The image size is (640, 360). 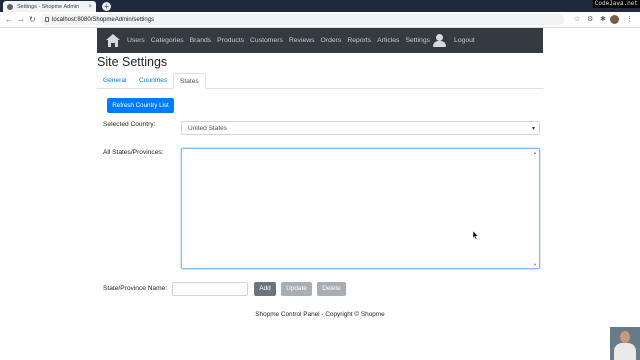 What do you see at coordinates (360, 128) in the screenshot?
I see `country-select: United States ▾` at bounding box center [360, 128].